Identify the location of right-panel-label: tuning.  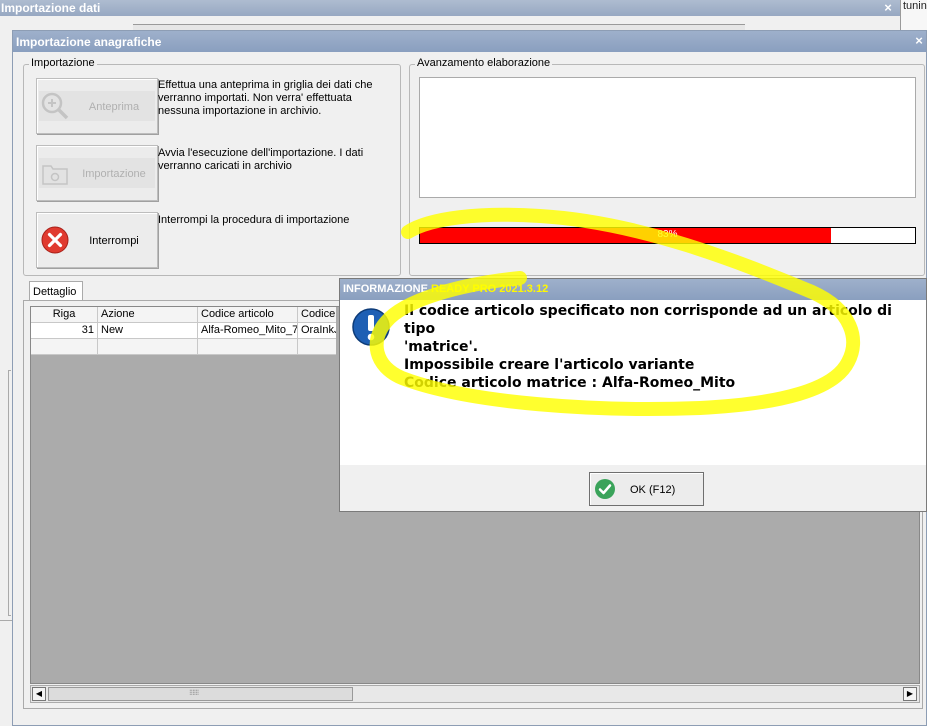
(915, 6).